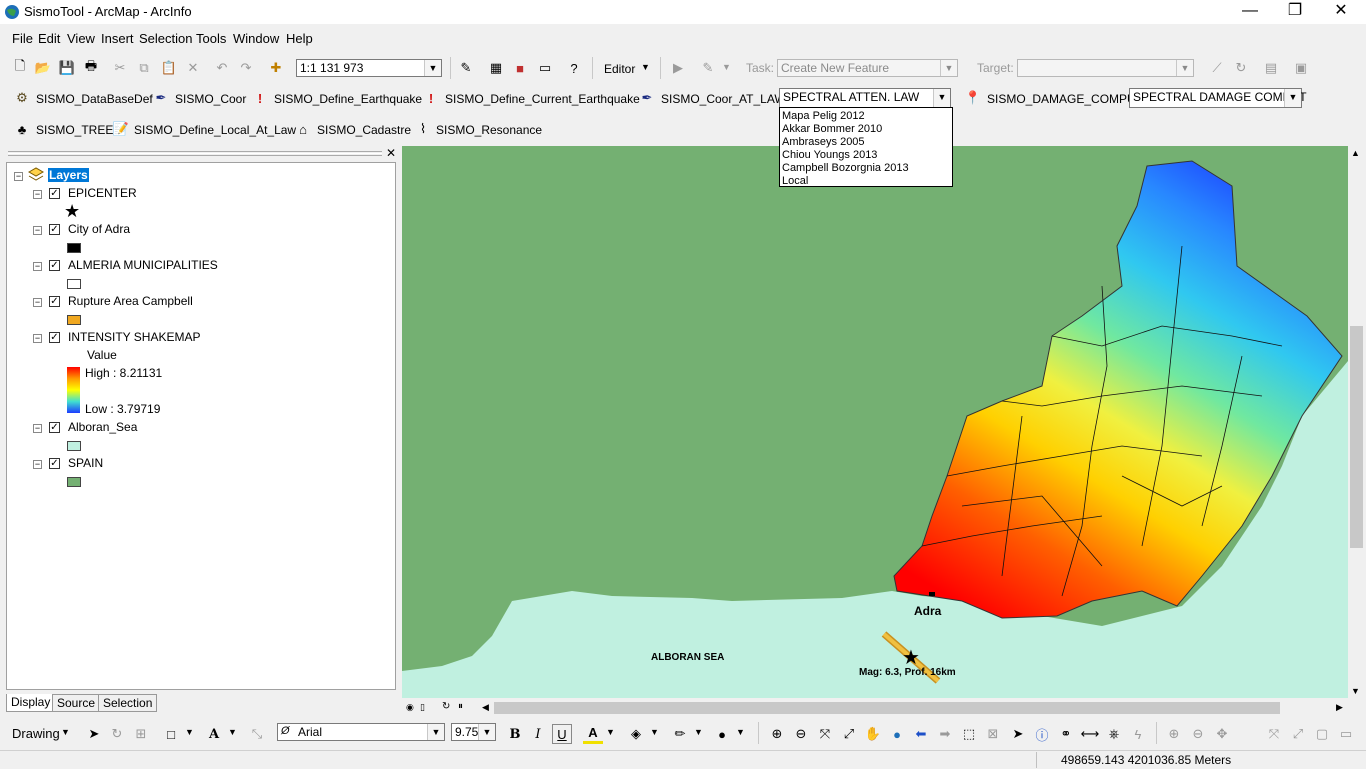 This screenshot has width=1366, height=769. Describe the element at coordinates (422, 707) in the screenshot. I see `layout-view-icon: ▯` at that location.